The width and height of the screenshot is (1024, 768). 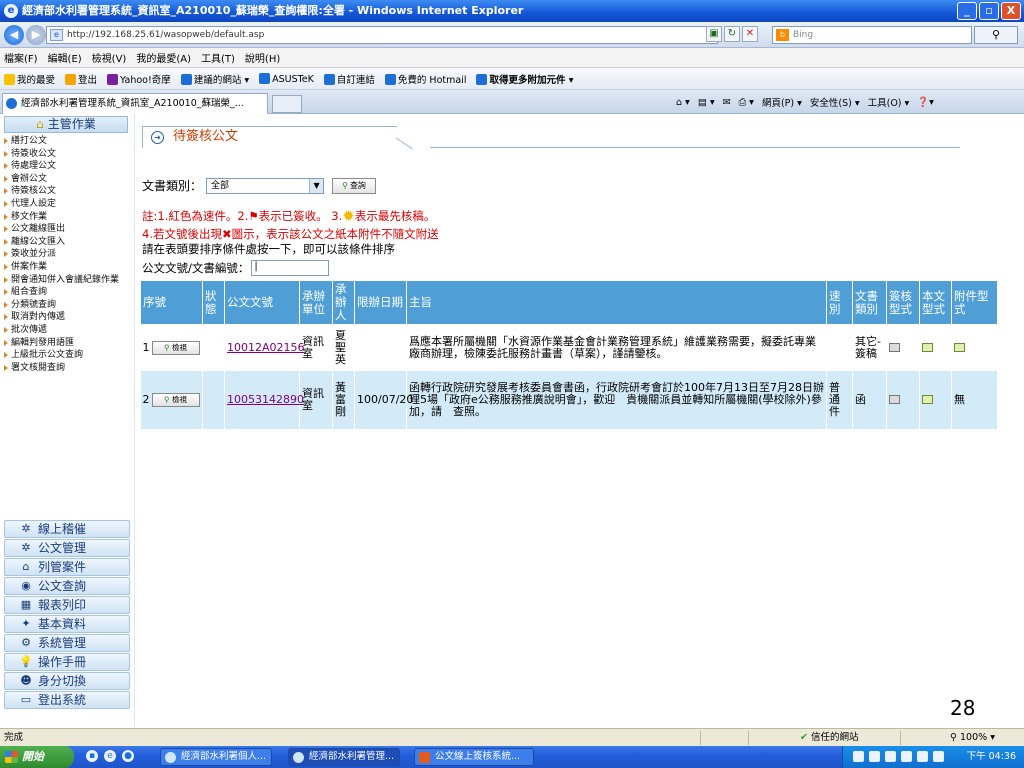 I want to click on security-zone: ✔ 信任的網站, so click(x=829, y=737).